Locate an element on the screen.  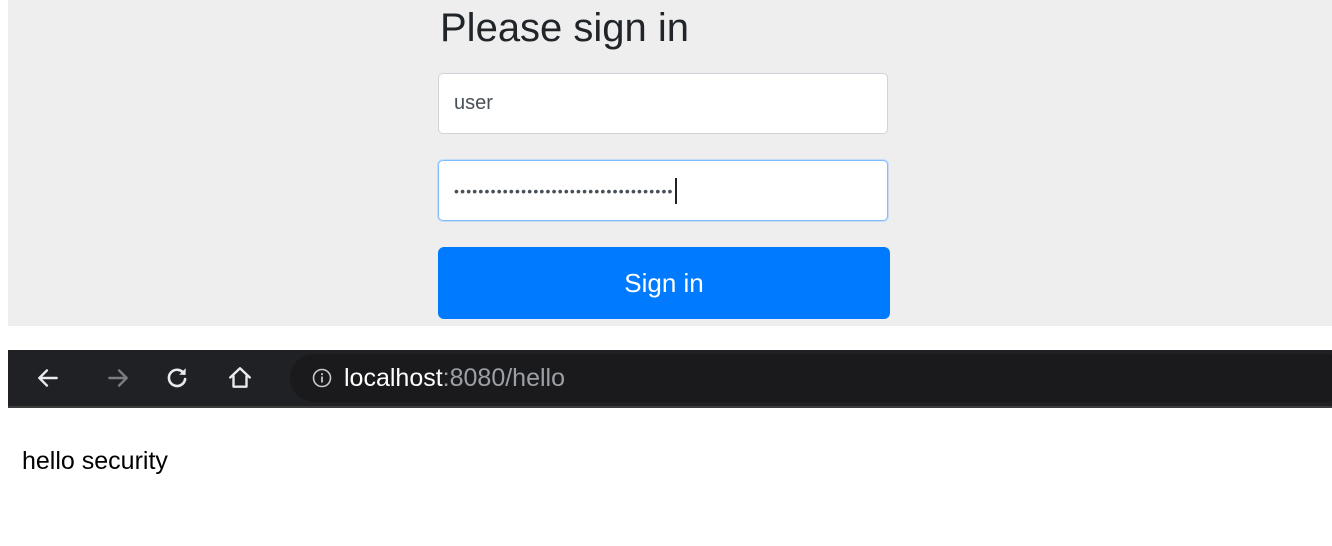
reload-button is located at coordinates (177, 378).